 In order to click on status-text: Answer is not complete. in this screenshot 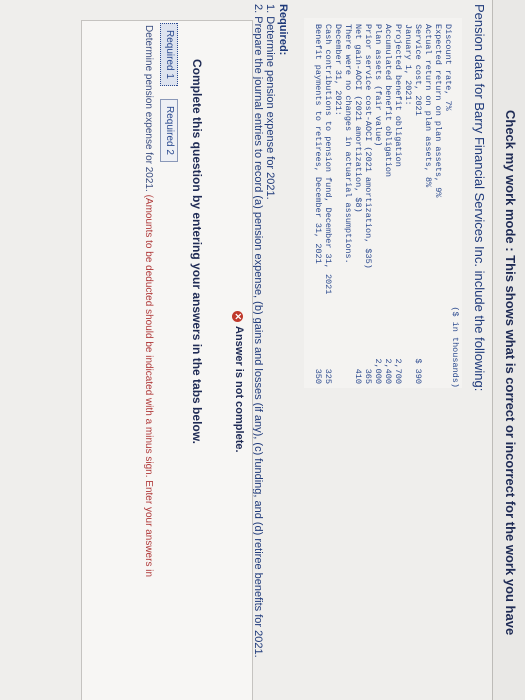, I will do `click(239, 389)`.